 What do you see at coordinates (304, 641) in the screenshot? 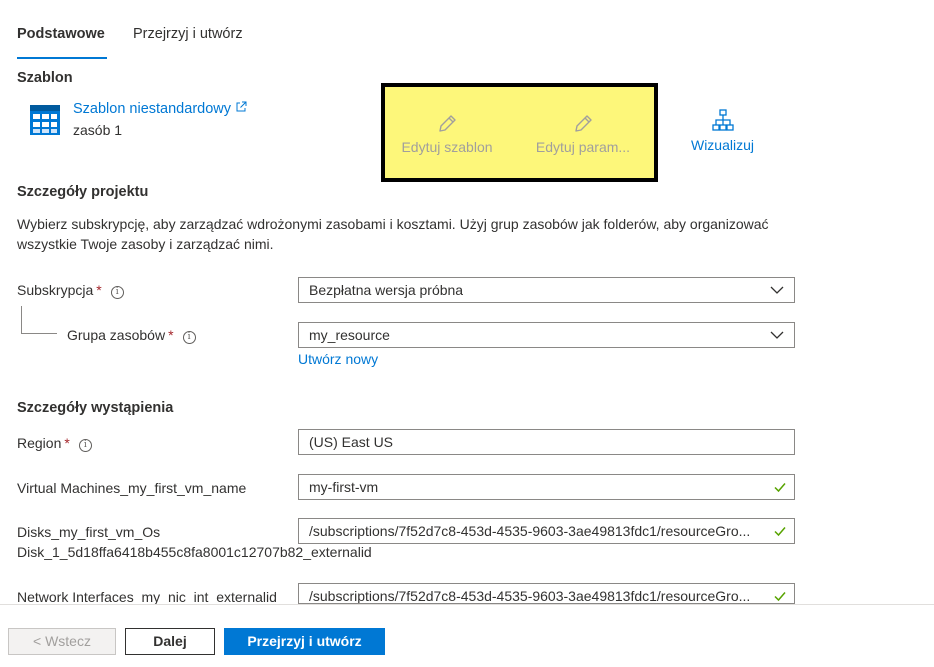
I see `review-create-button: Przejrzyj i utwórz` at bounding box center [304, 641].